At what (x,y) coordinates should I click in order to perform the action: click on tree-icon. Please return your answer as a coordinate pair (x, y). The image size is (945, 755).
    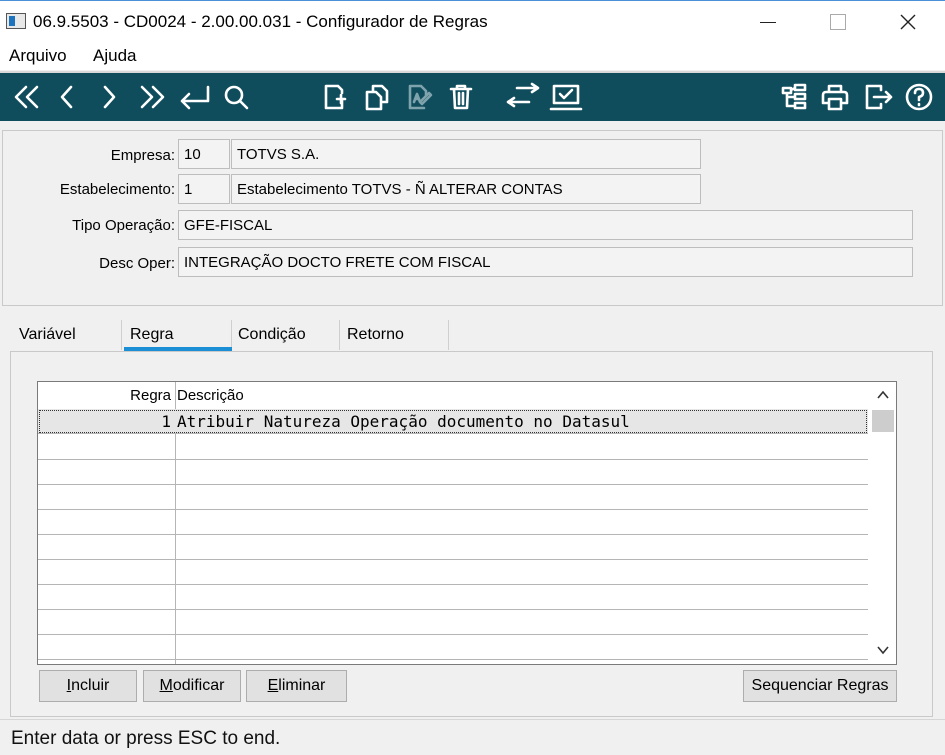
    Looking at the image, I should click on (794, 96).